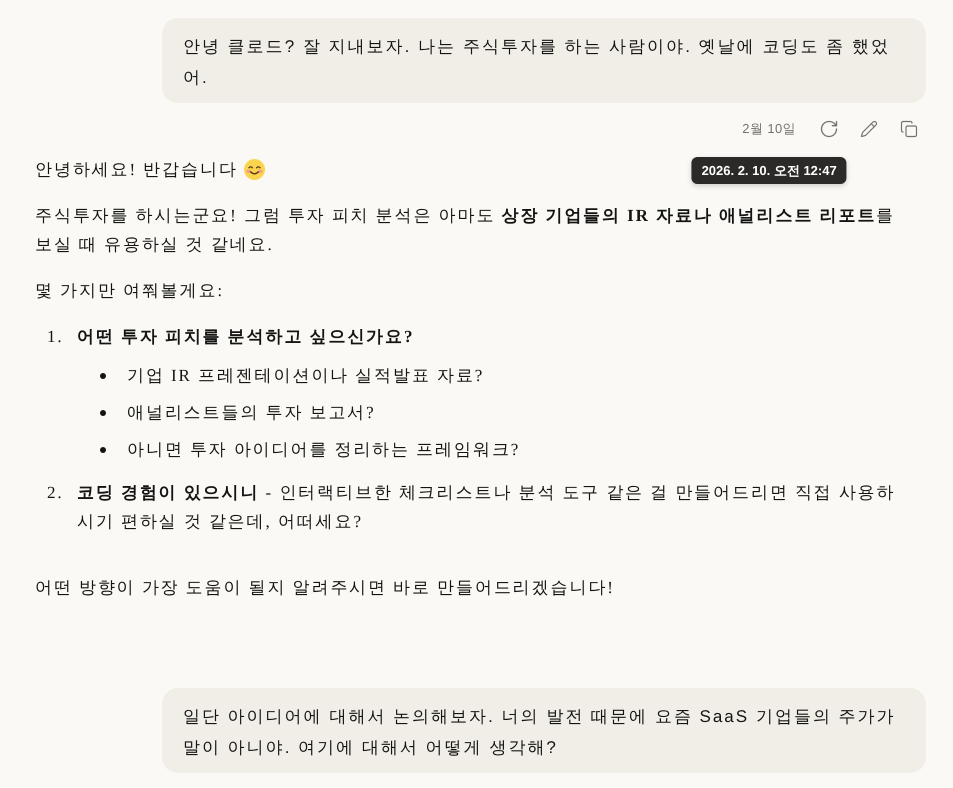  Describe the element at coordinates (829, 129) in the screenshot. I see `circular-arrow-icon` at that location.